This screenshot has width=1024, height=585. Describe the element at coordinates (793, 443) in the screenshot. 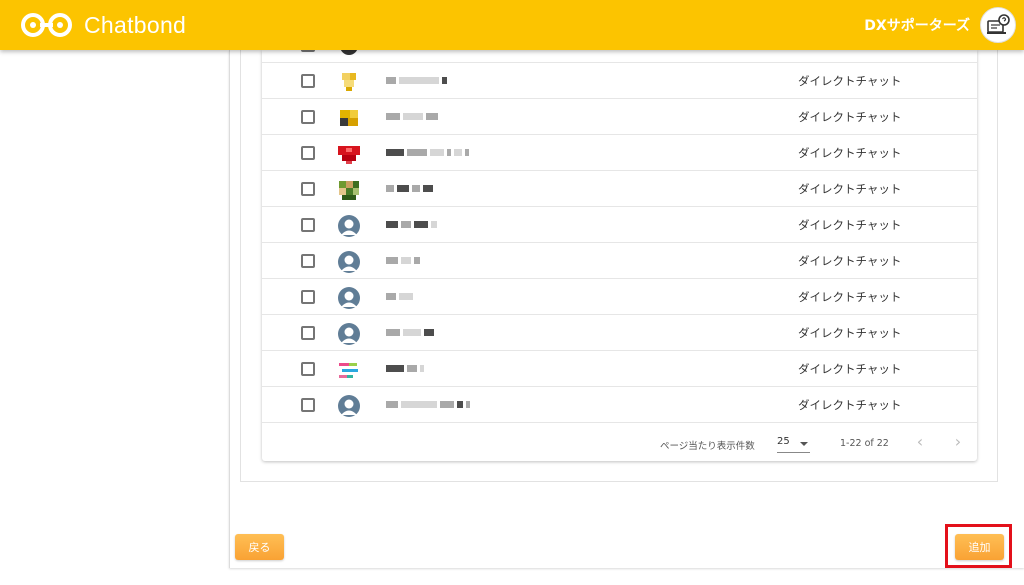

I see `rows-per-page-select: 25` at that location.